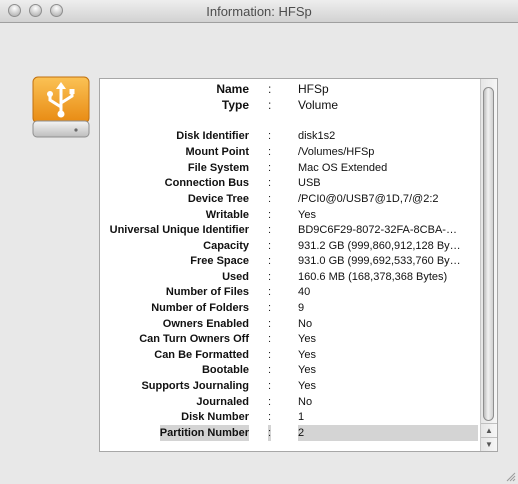 The image size is (518, 484). What do you see at coordinates (488, 254) in the screenshot?
I see `scroll-thumb` at bounding box center [488, 254].